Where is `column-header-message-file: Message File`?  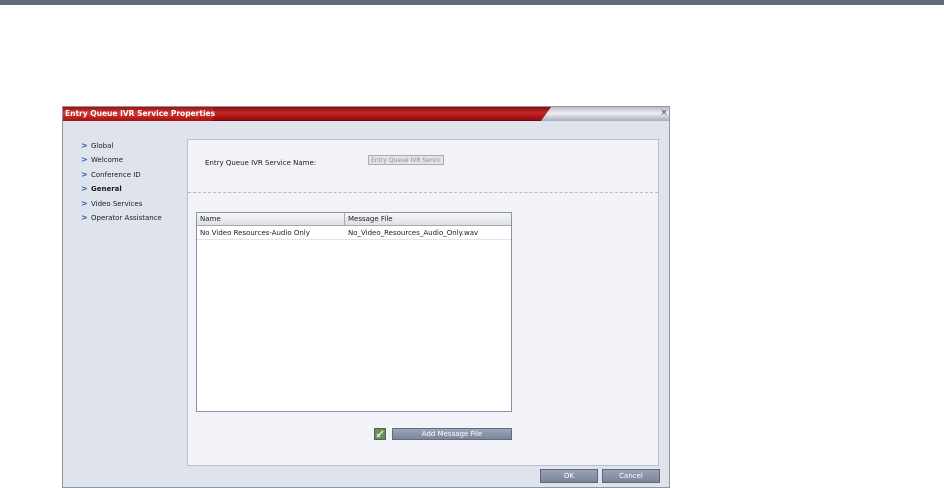
column-header-message-file: Message File is located at coordinates (428, 219).